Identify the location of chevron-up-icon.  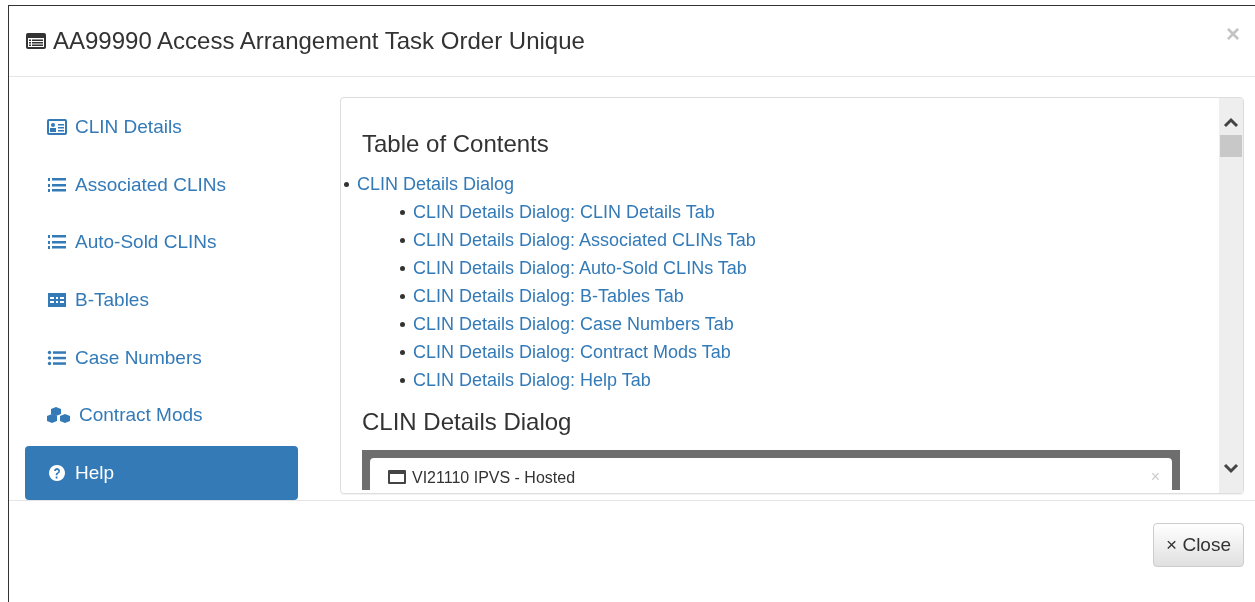
(1231, 122).